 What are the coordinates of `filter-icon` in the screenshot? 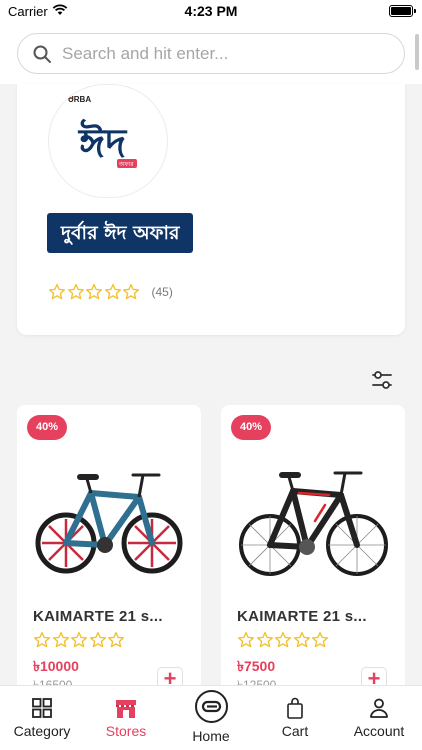 It's located at (382, 380).